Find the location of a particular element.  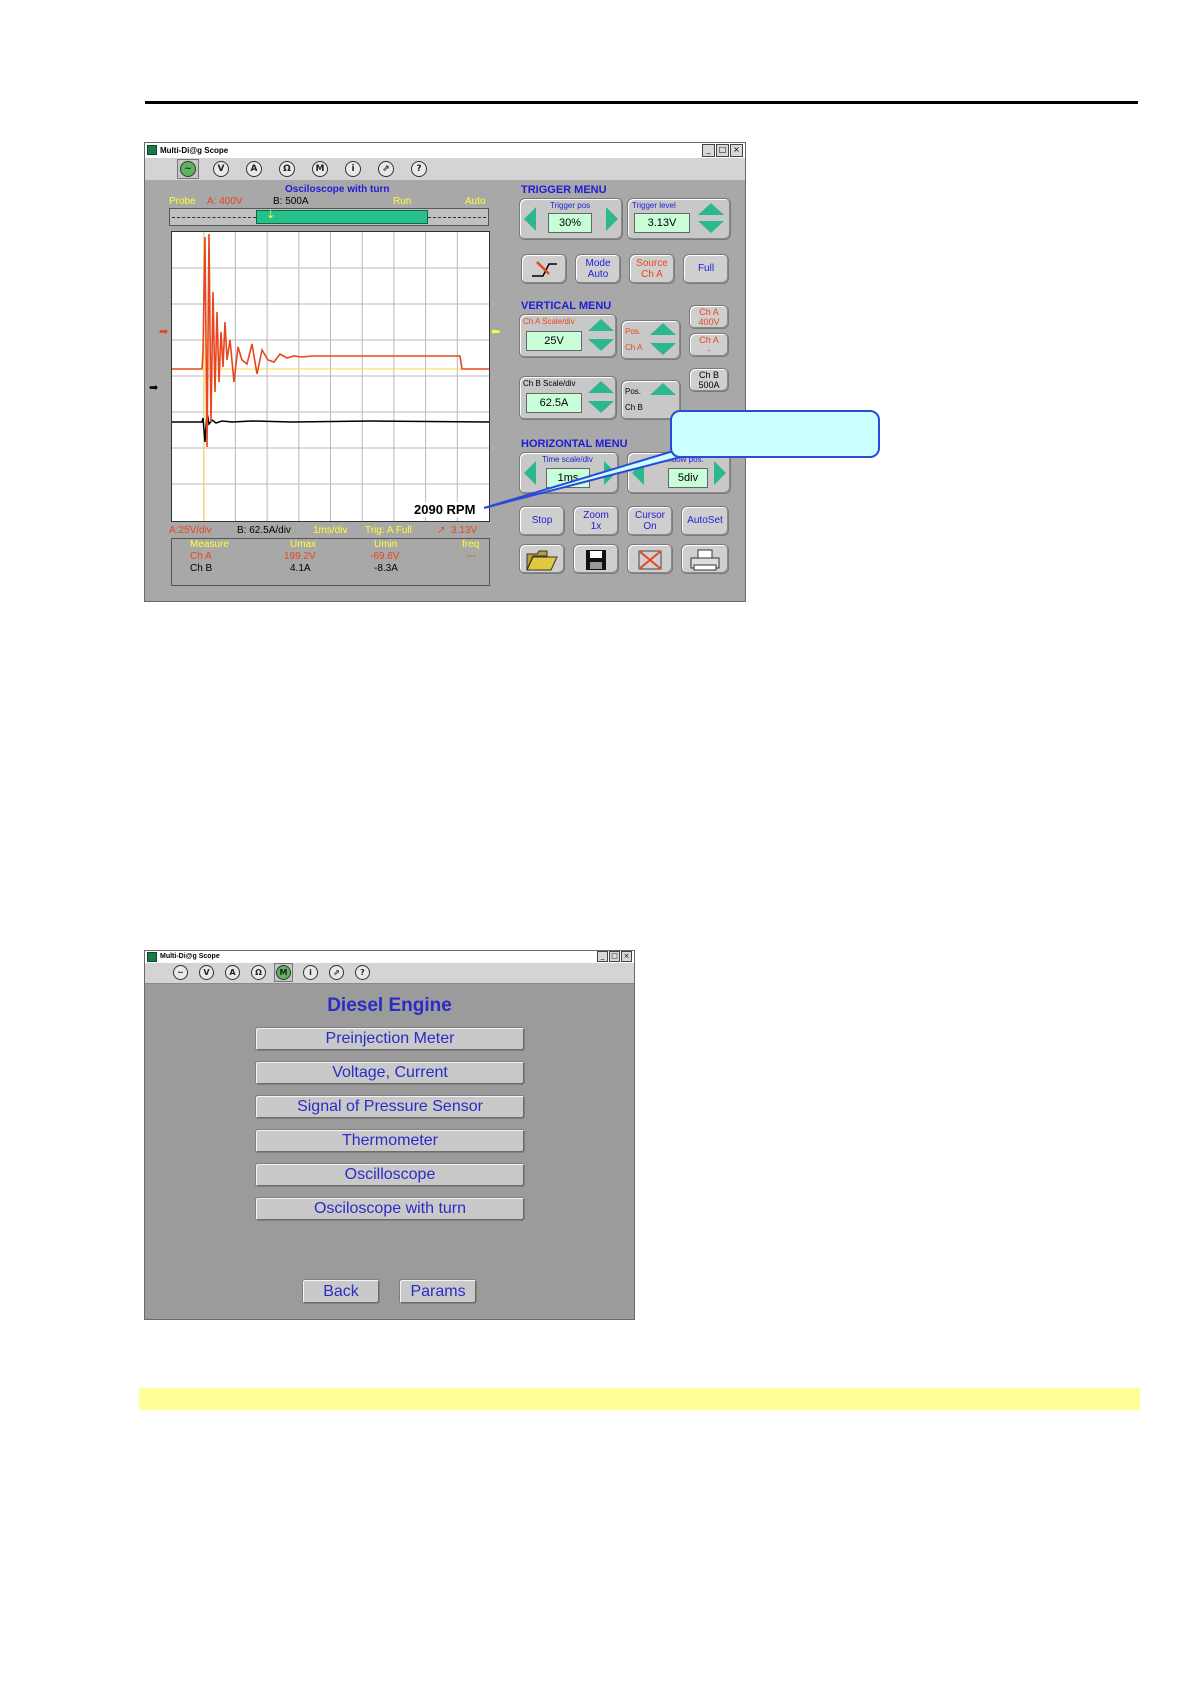

ch-a-invert-value: - is located at coordinates (709, 350).